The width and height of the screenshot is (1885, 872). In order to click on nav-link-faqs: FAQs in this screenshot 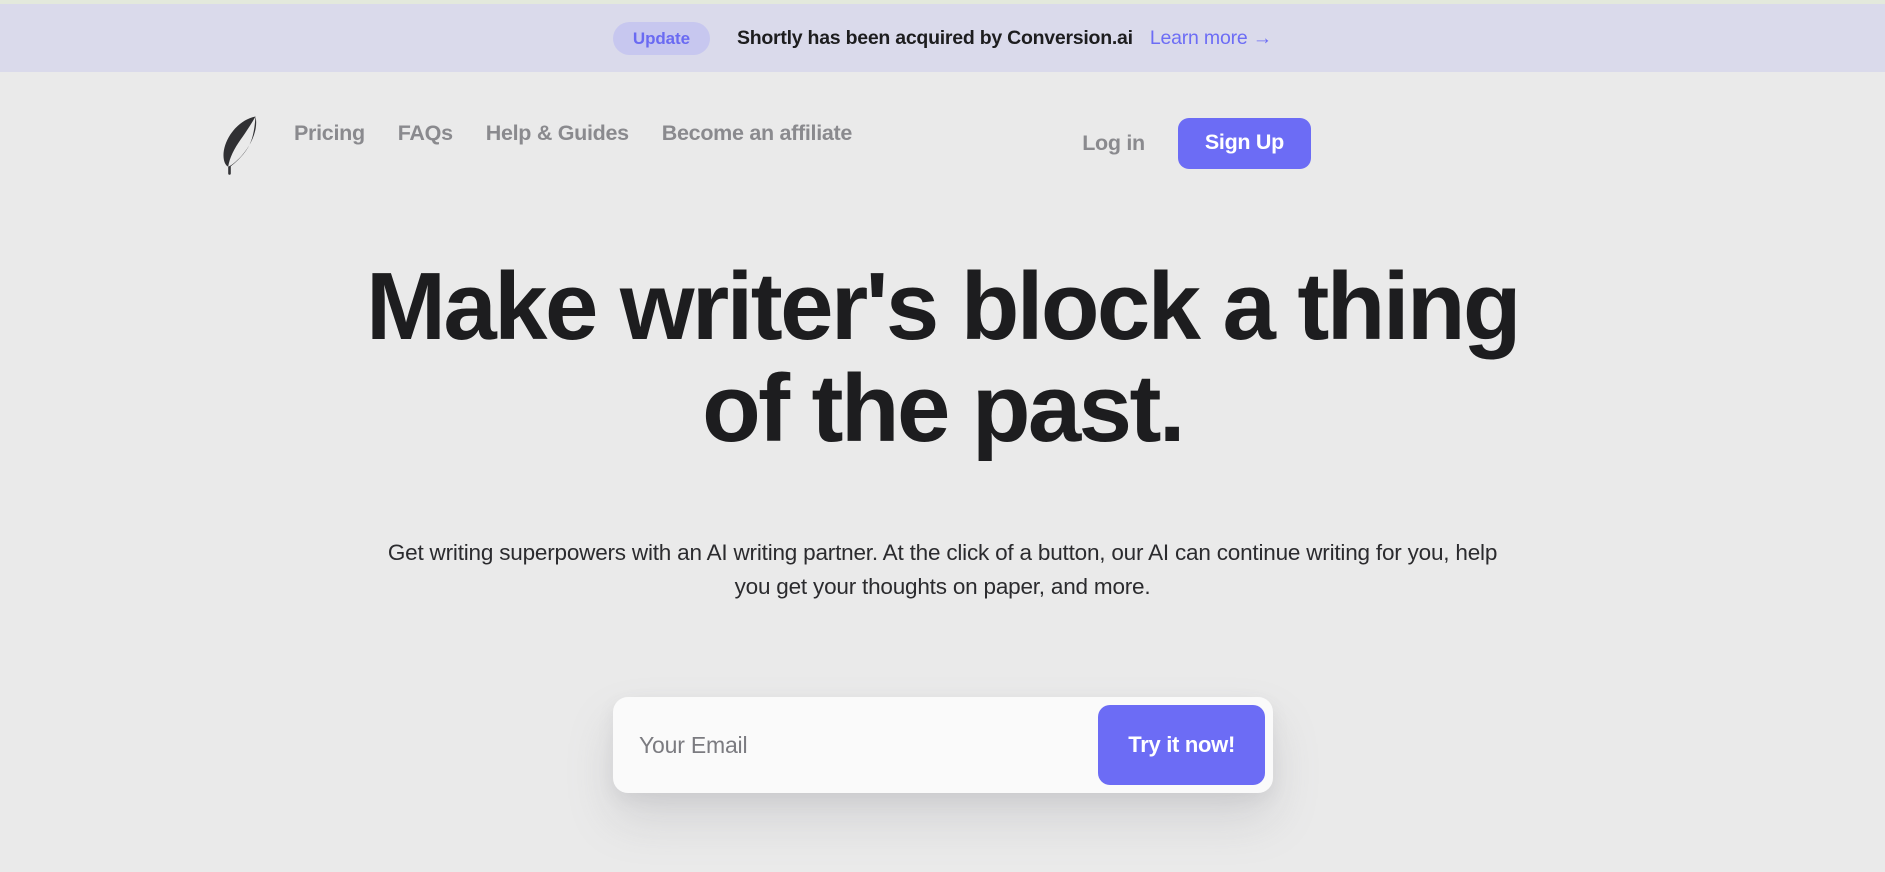, I will do `click(425, 133)`.